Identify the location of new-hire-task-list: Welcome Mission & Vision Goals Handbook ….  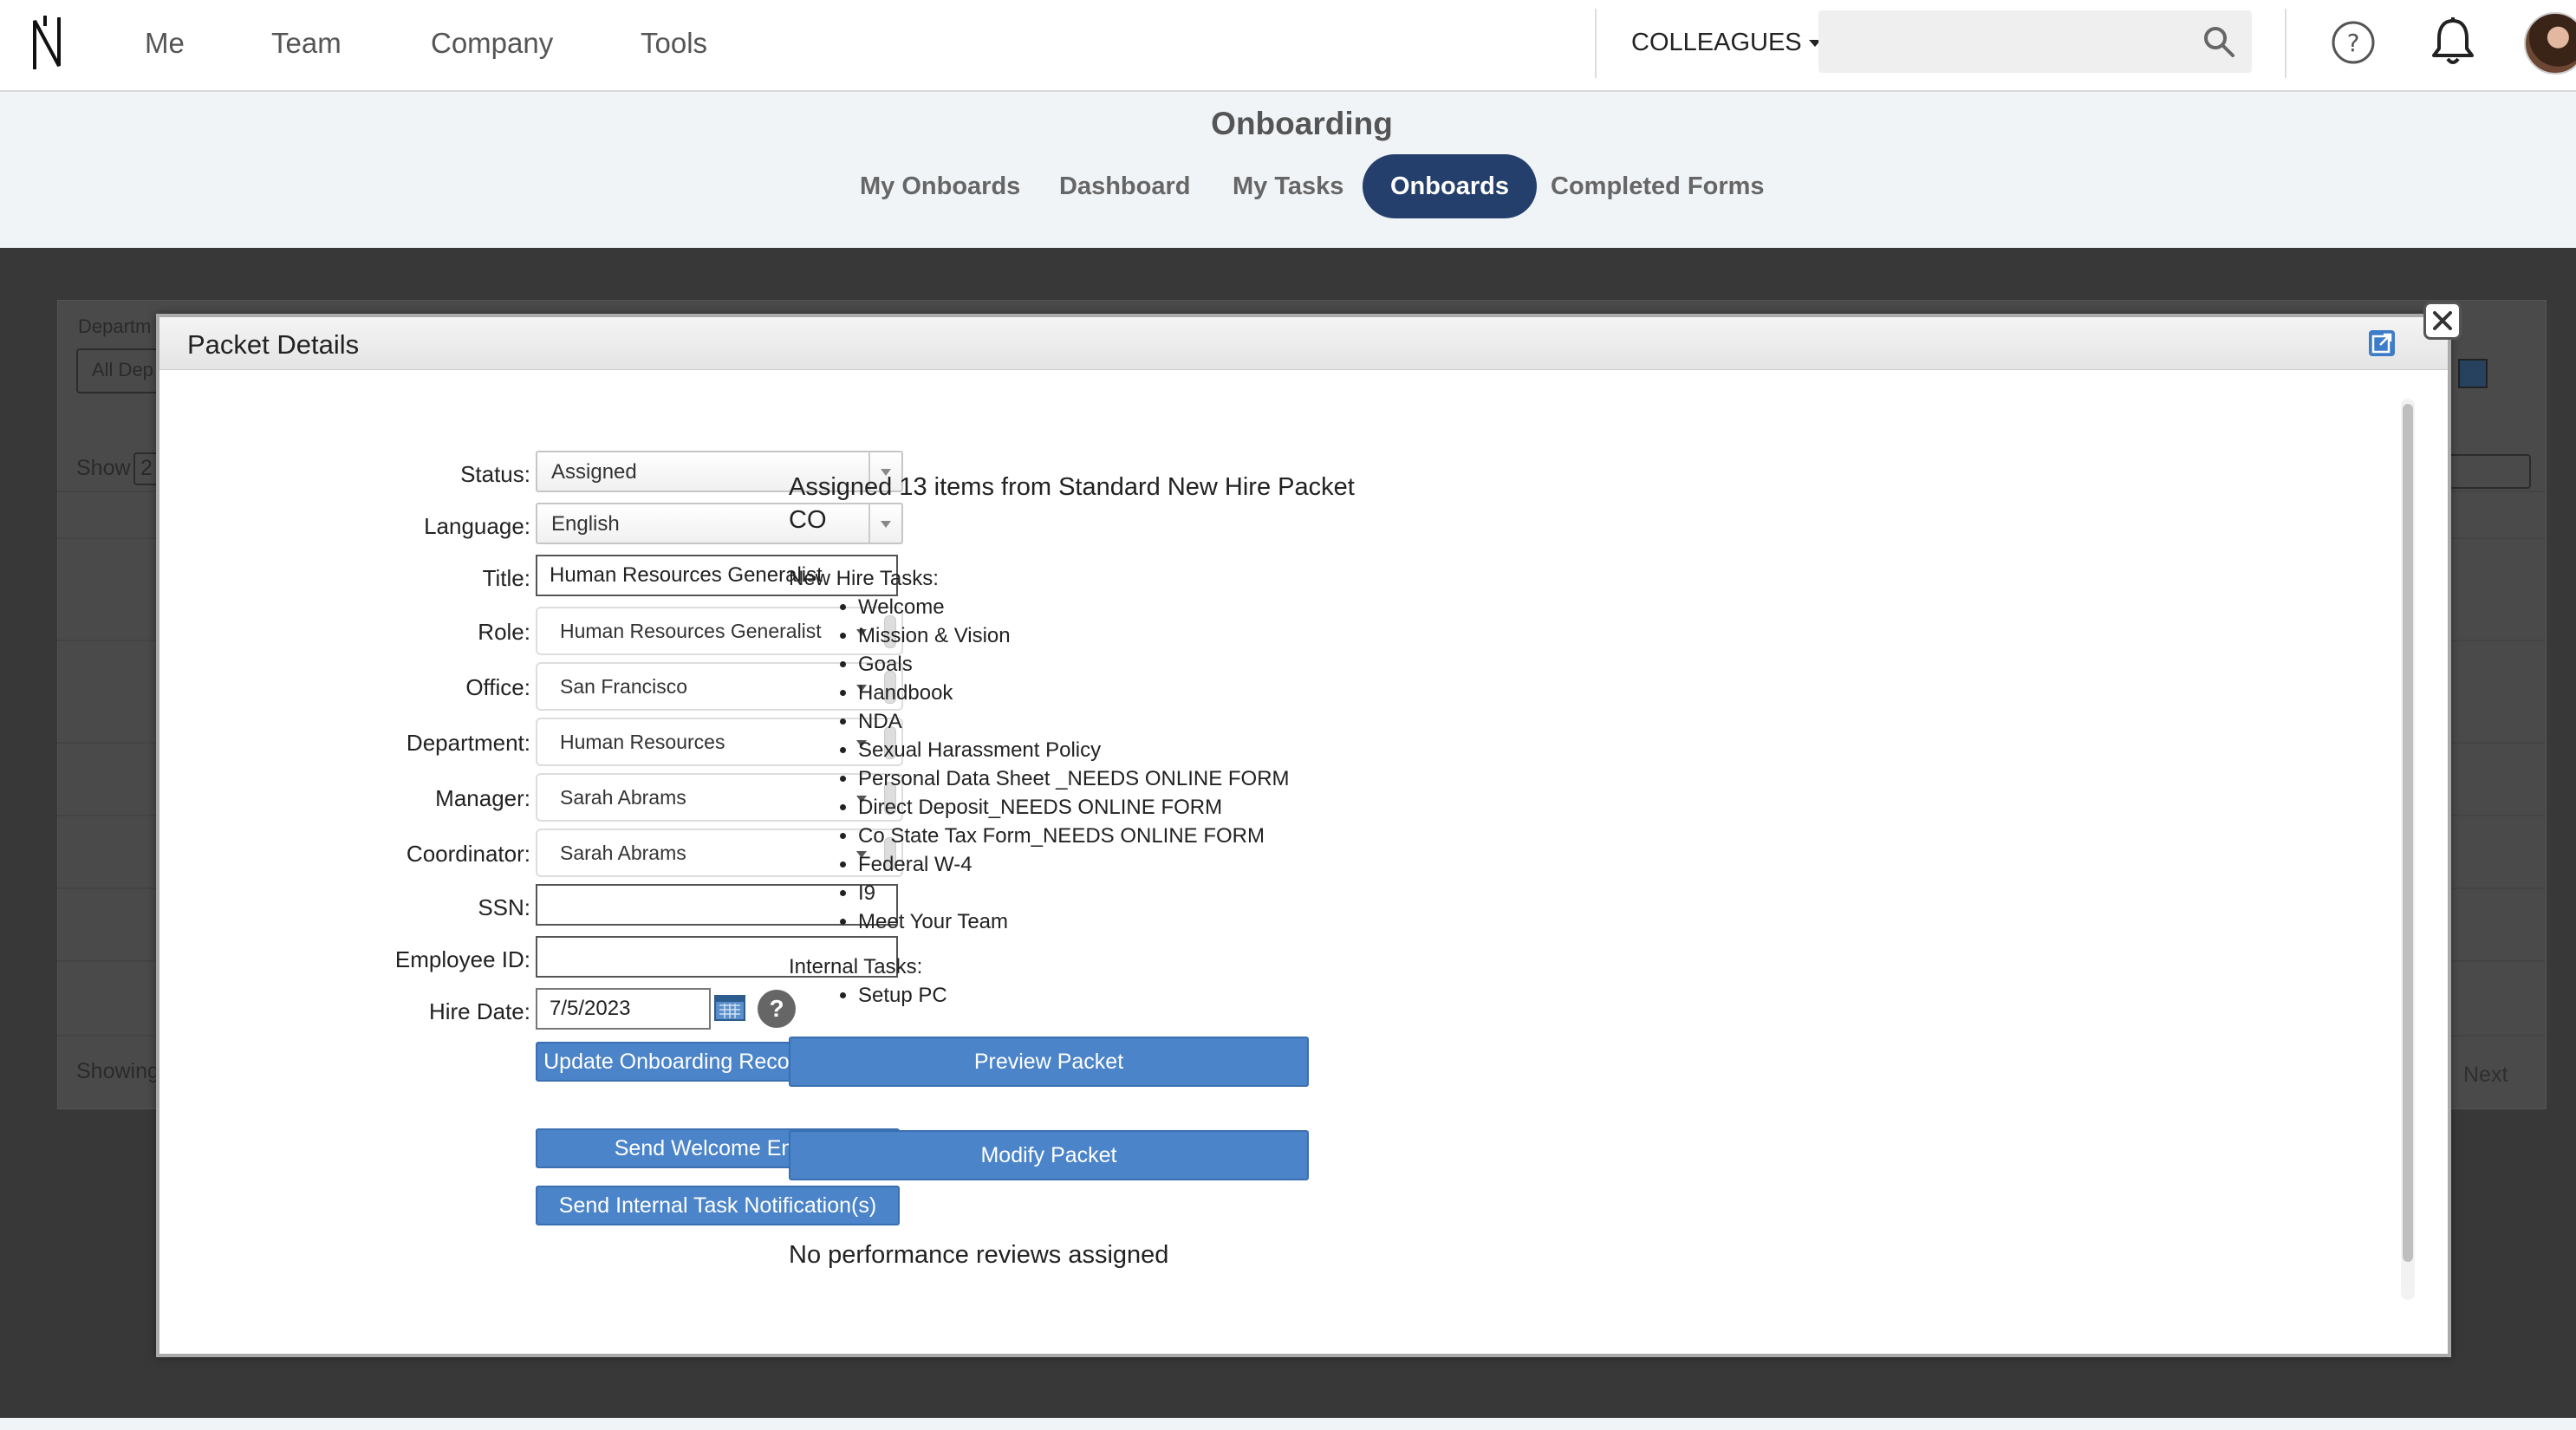
(1039, 764).